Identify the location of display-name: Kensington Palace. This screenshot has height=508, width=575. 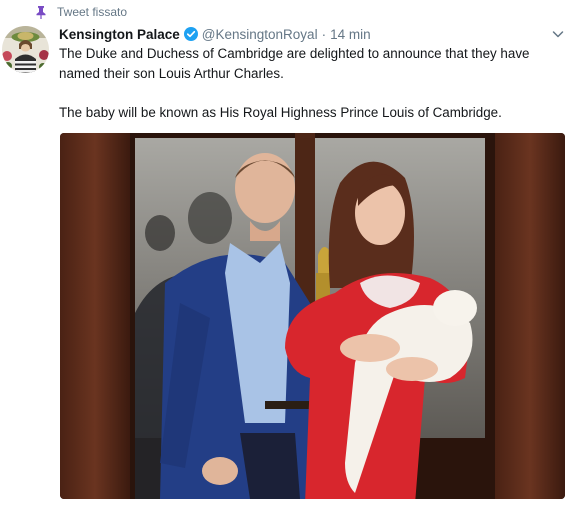
(119, 34).